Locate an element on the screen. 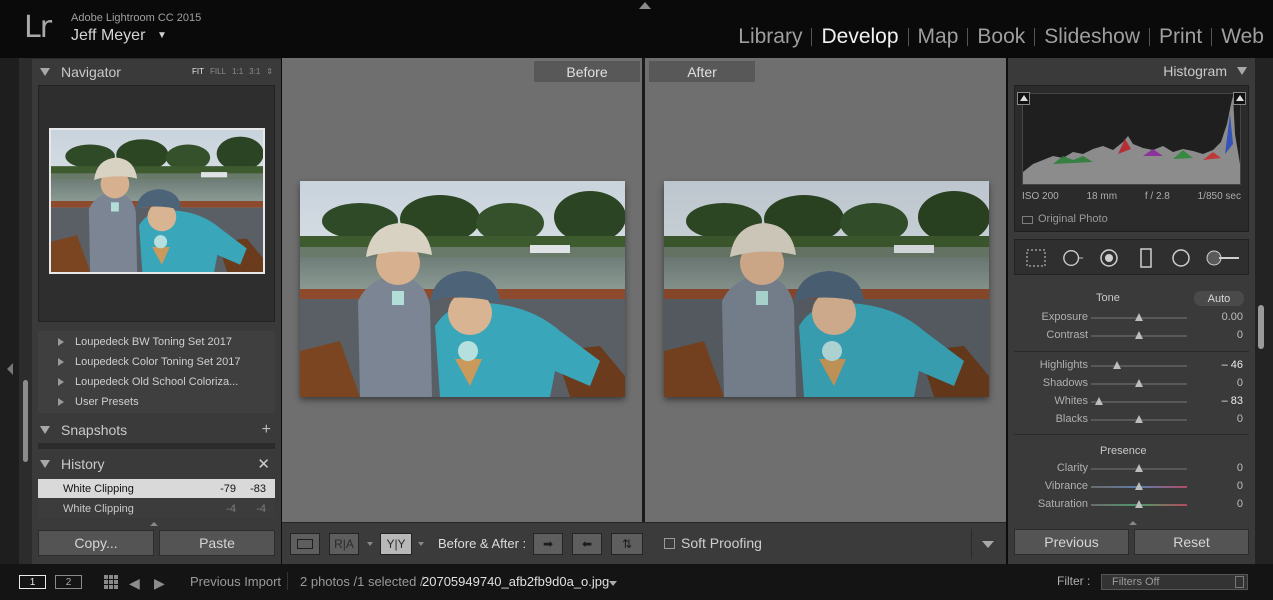  preset-folder: Loupedeck BW Toning Set 2017 is located at coordinates (145, 342).